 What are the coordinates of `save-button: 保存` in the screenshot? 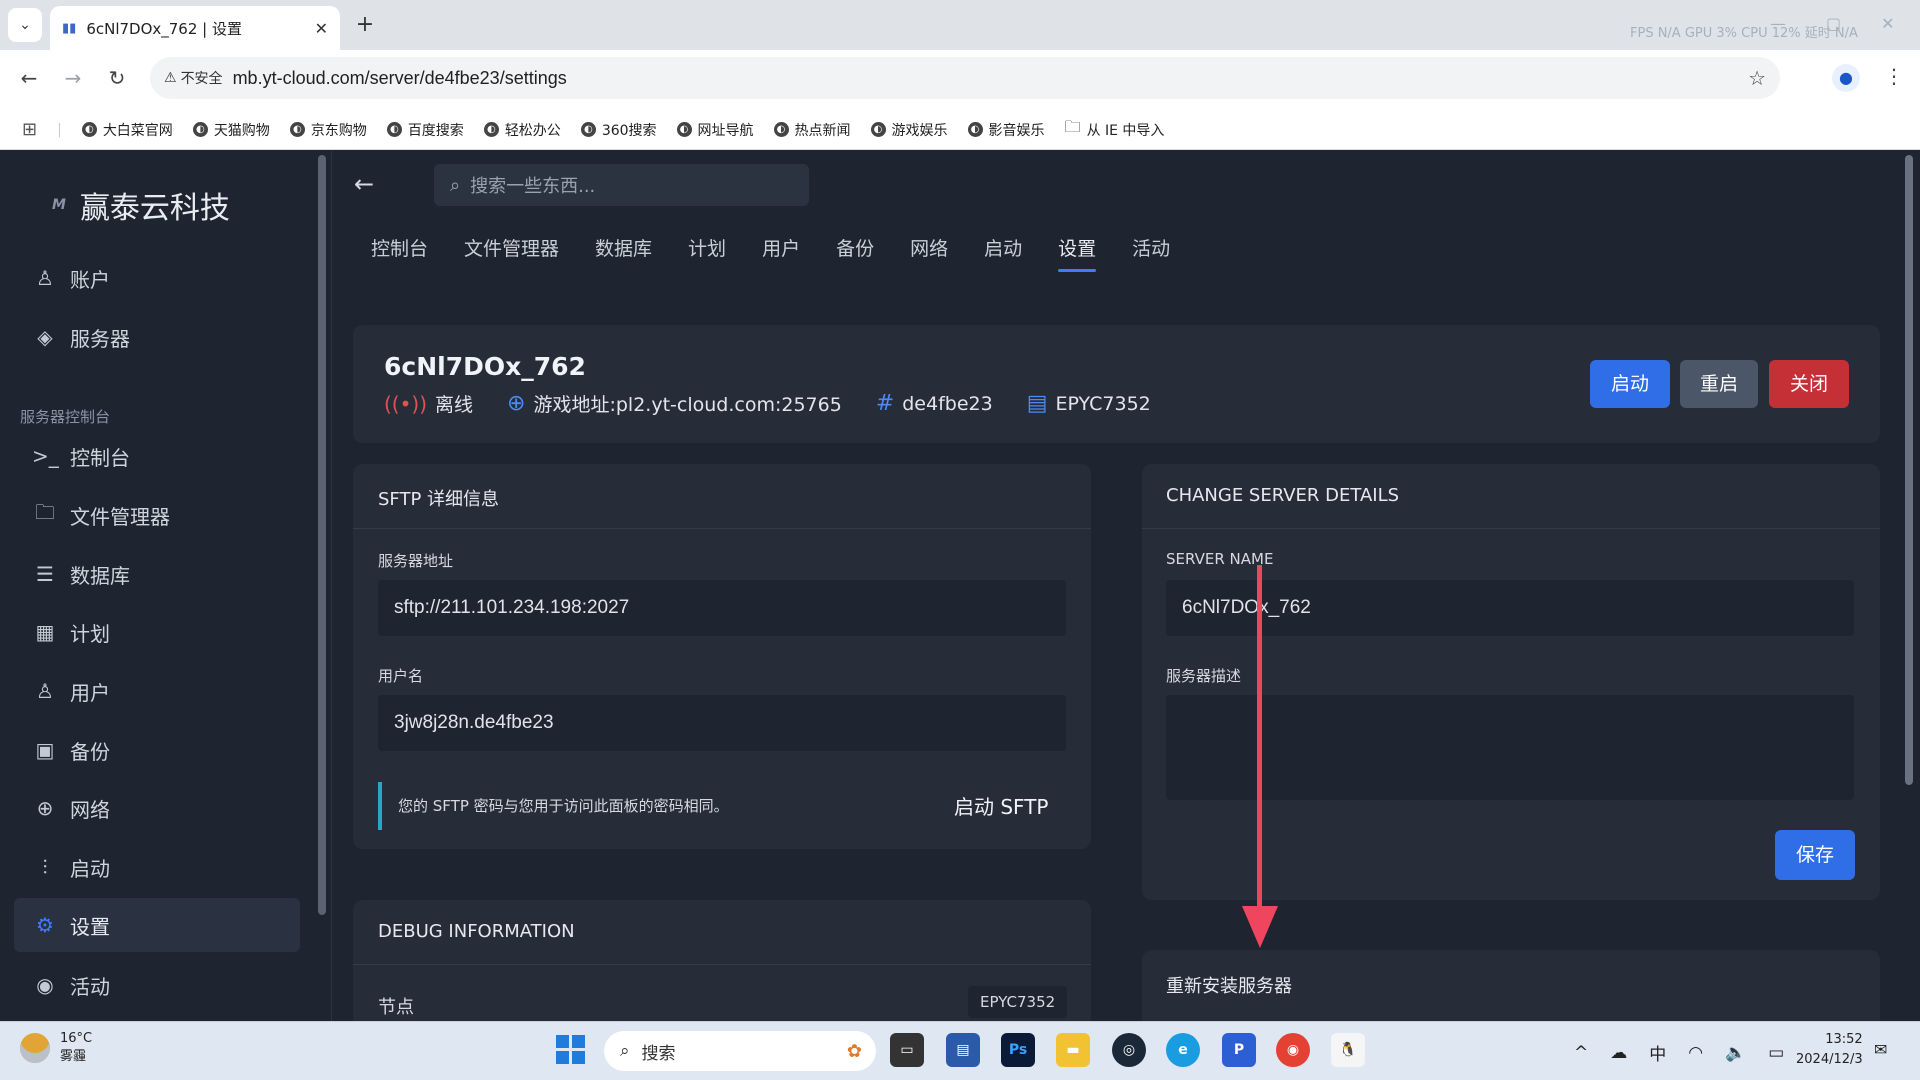 It's located at (1815, 855).